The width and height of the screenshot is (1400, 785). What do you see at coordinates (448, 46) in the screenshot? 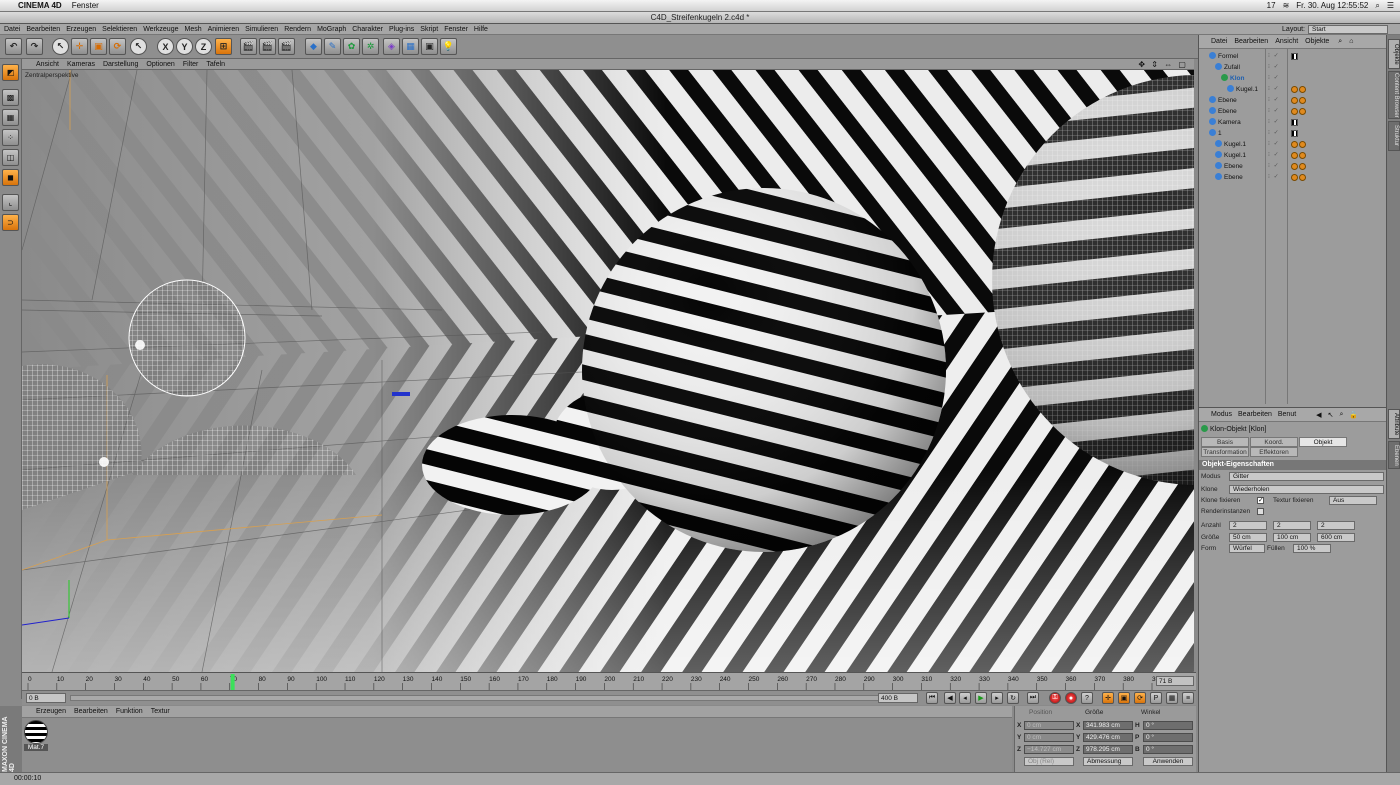
I see `light-button: 💡` at bounding box center [448, 46].